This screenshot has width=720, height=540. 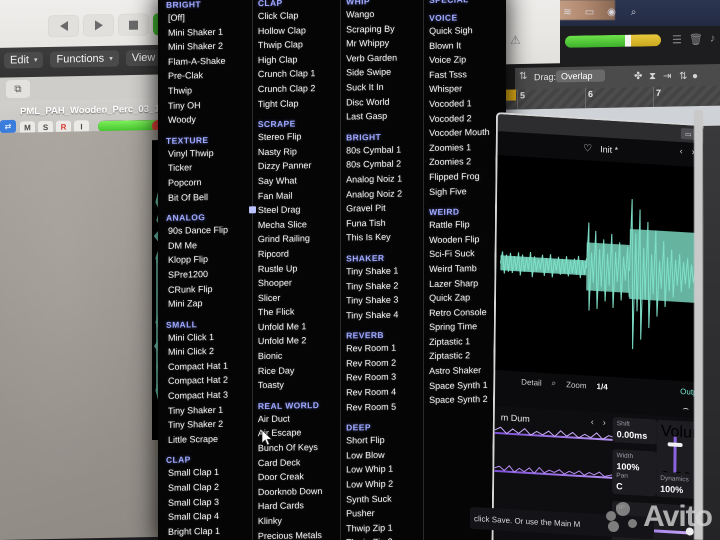 I want to click on menu-item: Pusher, so click(x=384, y=513).